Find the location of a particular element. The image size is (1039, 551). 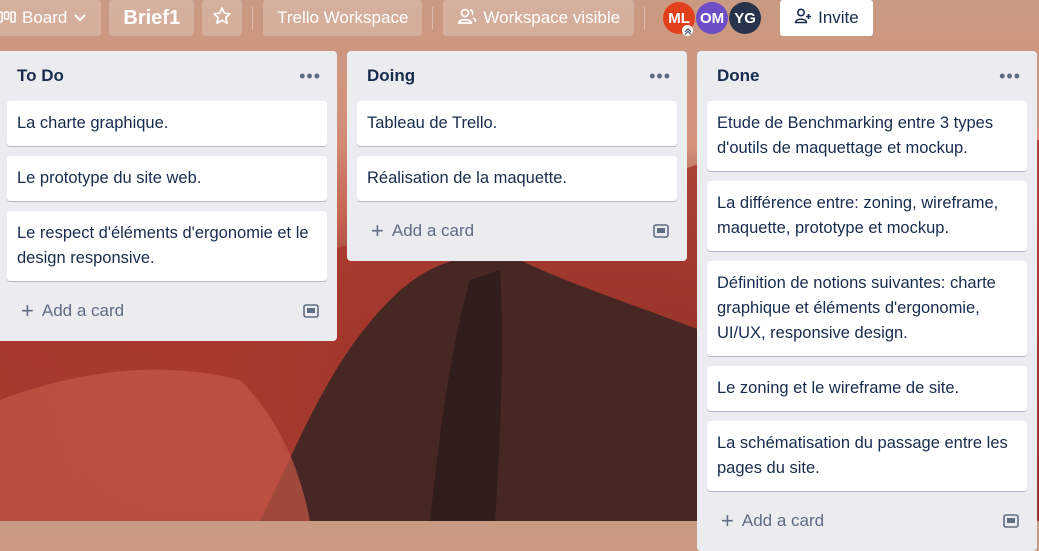

list-header: Doing ••• is located at coordinates (517, 76).